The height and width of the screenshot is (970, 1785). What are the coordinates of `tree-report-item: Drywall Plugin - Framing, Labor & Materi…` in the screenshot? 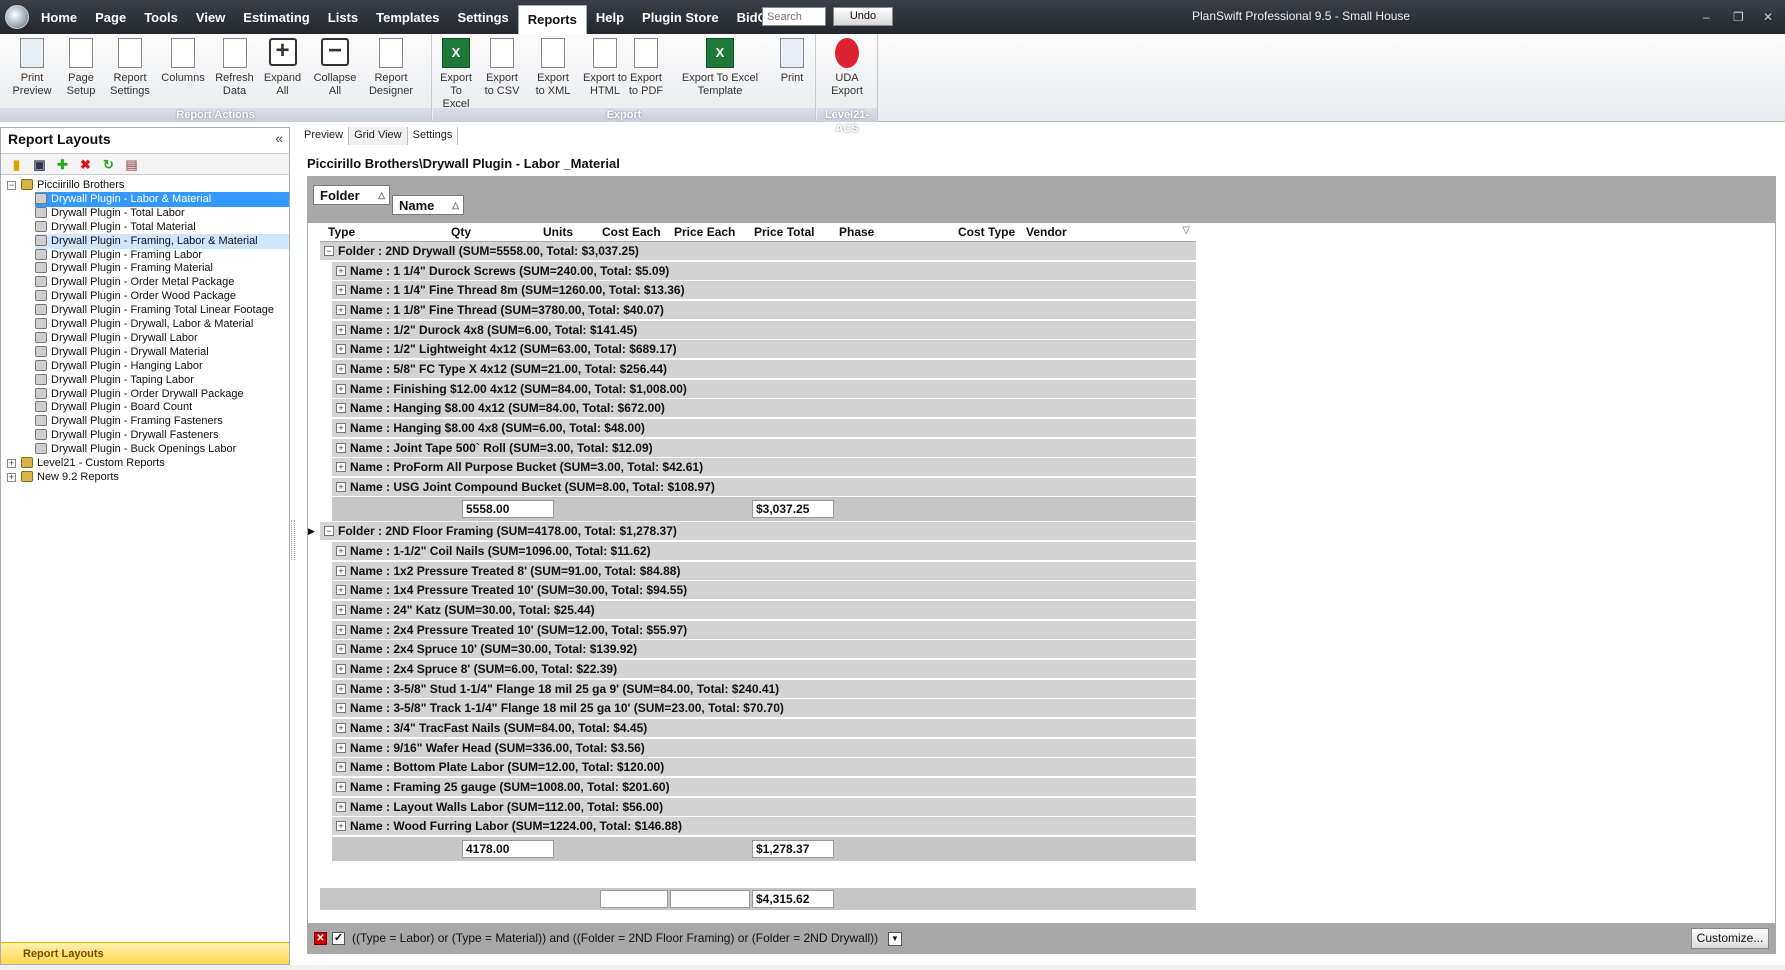 It's located at (162, 241).